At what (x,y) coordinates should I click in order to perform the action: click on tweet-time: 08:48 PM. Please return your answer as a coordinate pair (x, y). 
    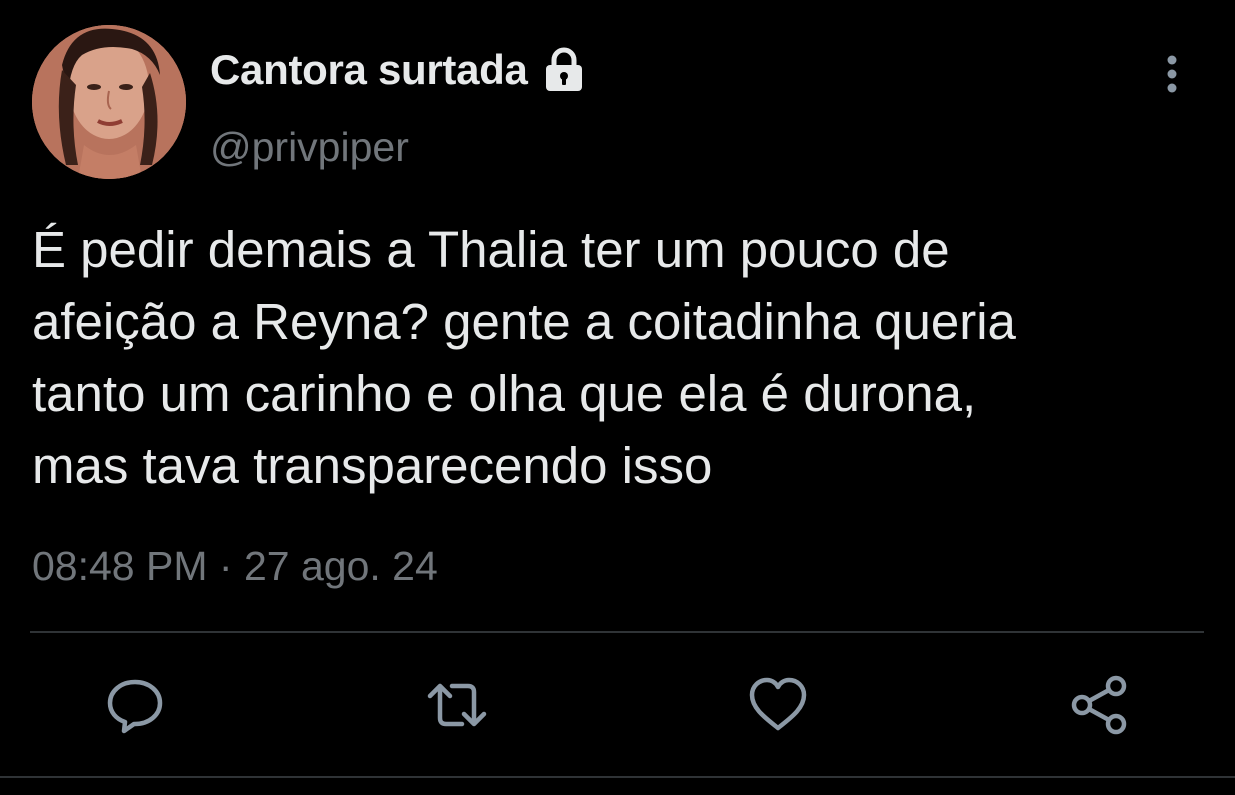
    Looking at the image, I should click on (120, 566).